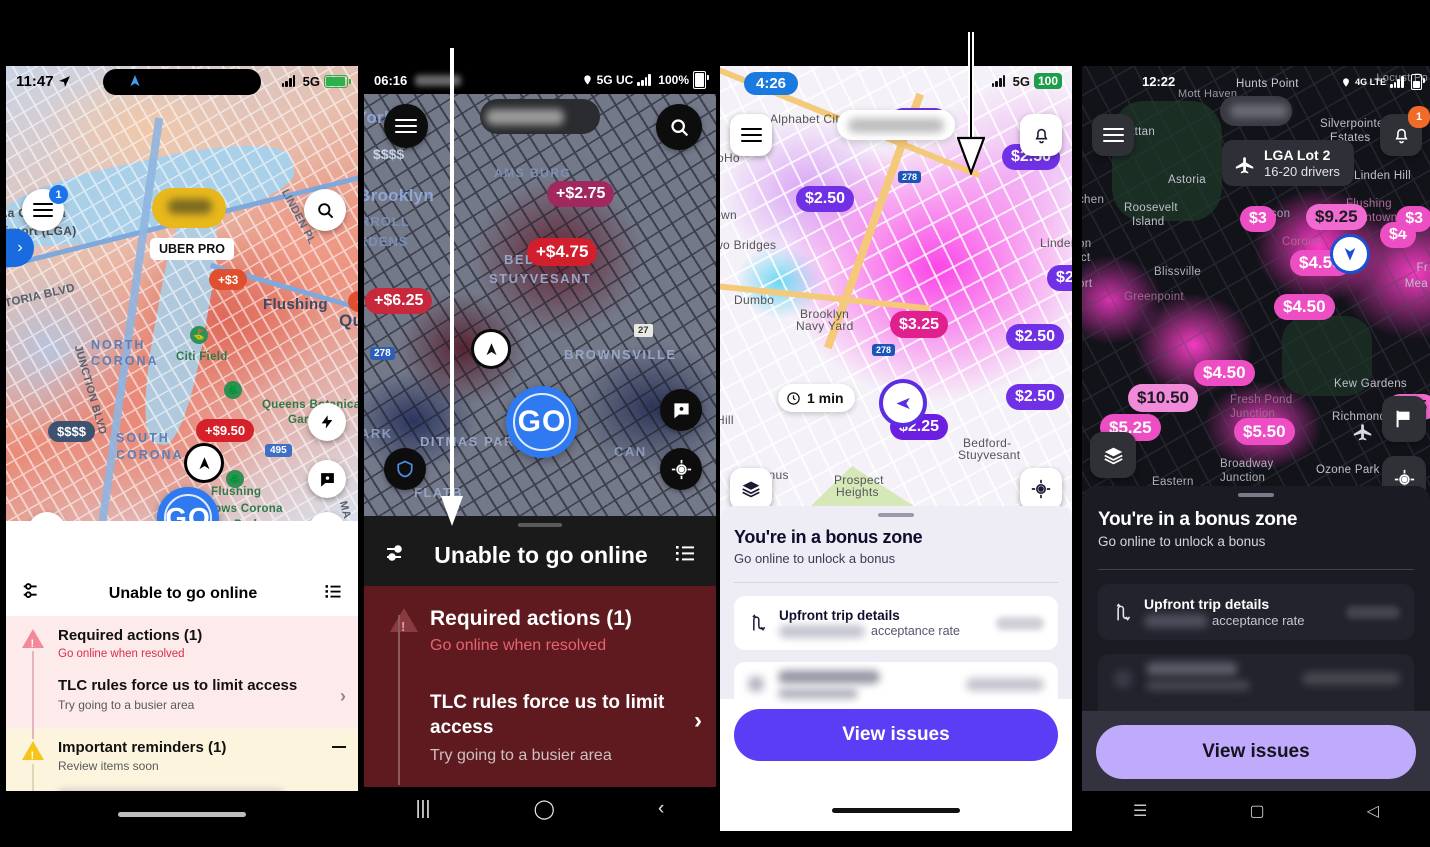 The width and height of the screenshot is (1430, 847). What do you see at coordinates (394, 553) in the screenshot?
I see `sliders-icon` at bounding box center [394, 553].